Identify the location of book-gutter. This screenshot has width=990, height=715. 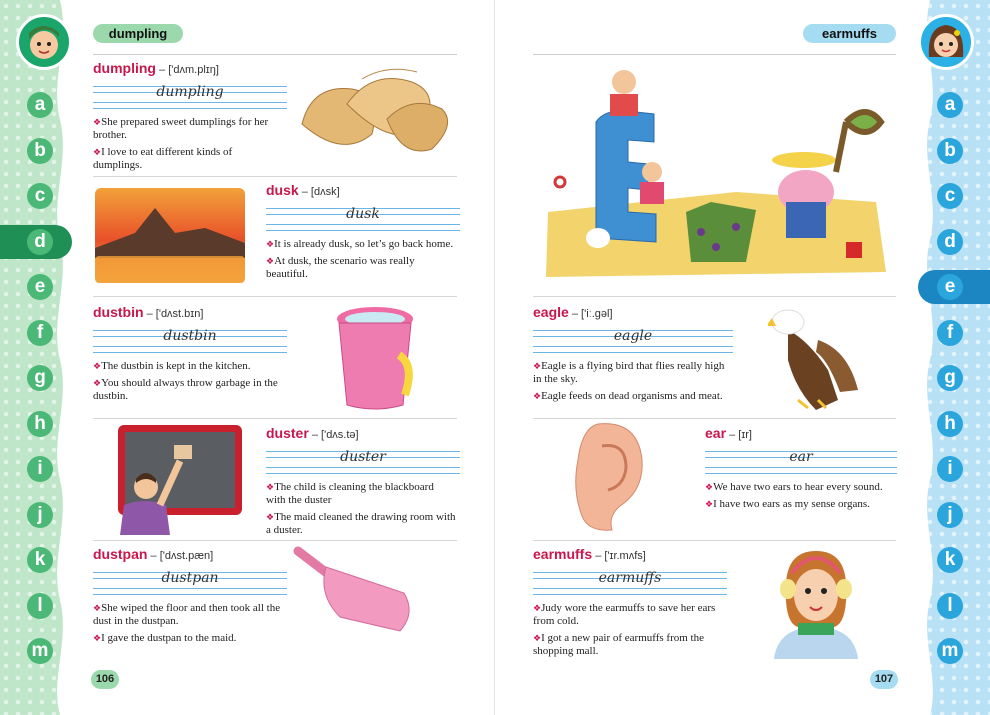
(494, 357).